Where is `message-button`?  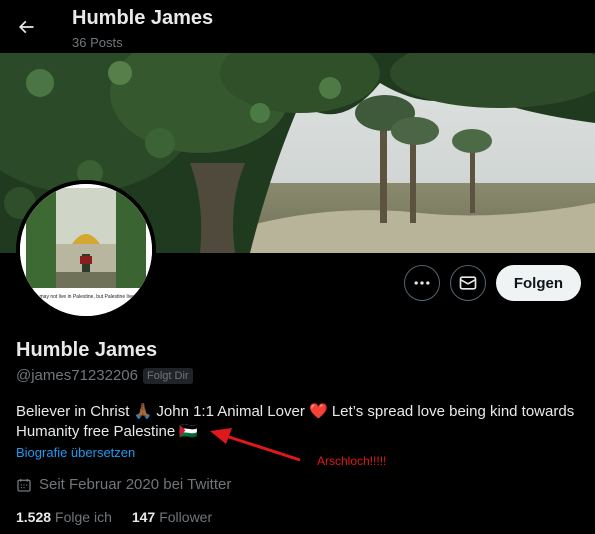
message-button is located at coordinates (467, 283).